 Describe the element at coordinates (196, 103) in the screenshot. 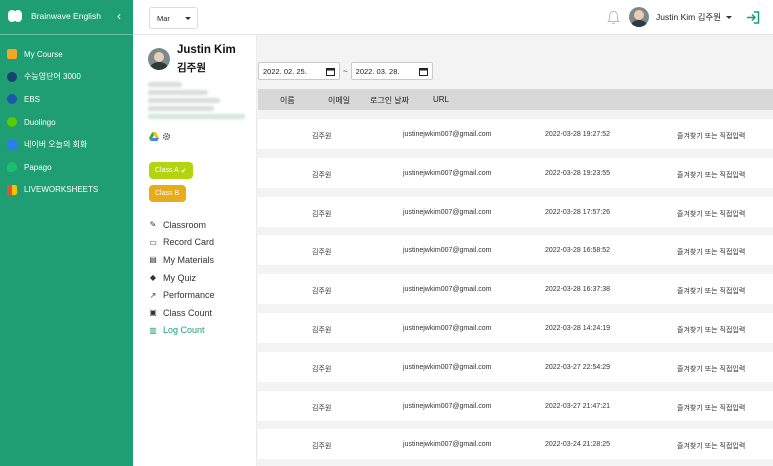

I see `redacted-info` at that location.